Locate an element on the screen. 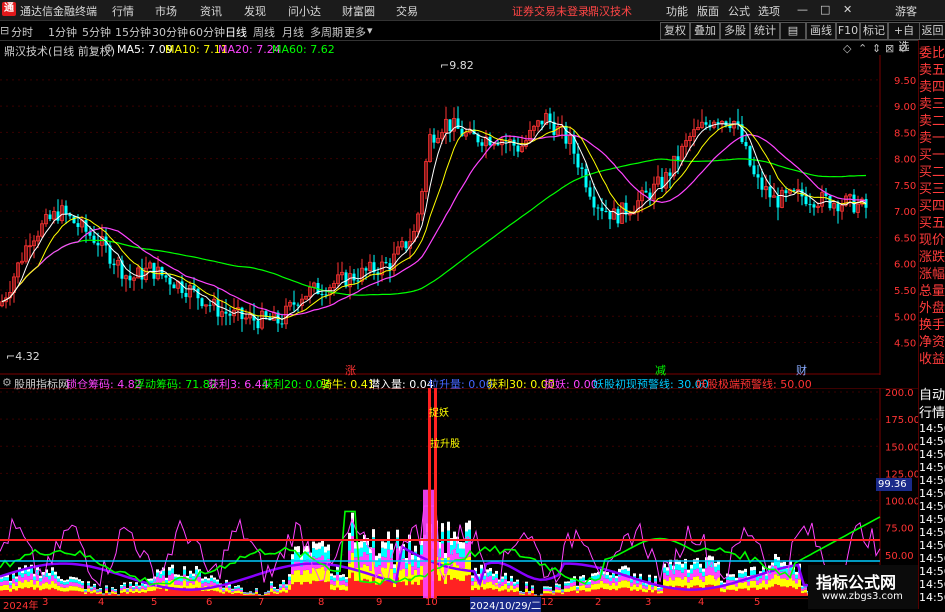 This screenshot has height=612, width=945. login-status: 证券交易未登录 is located at coordinates (550, 11).